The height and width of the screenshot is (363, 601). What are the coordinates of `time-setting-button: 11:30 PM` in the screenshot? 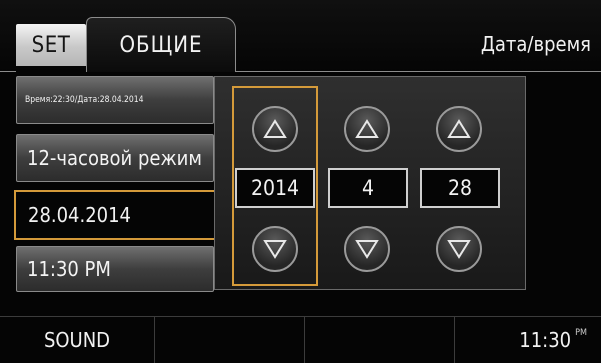 It's located at (115, 269).